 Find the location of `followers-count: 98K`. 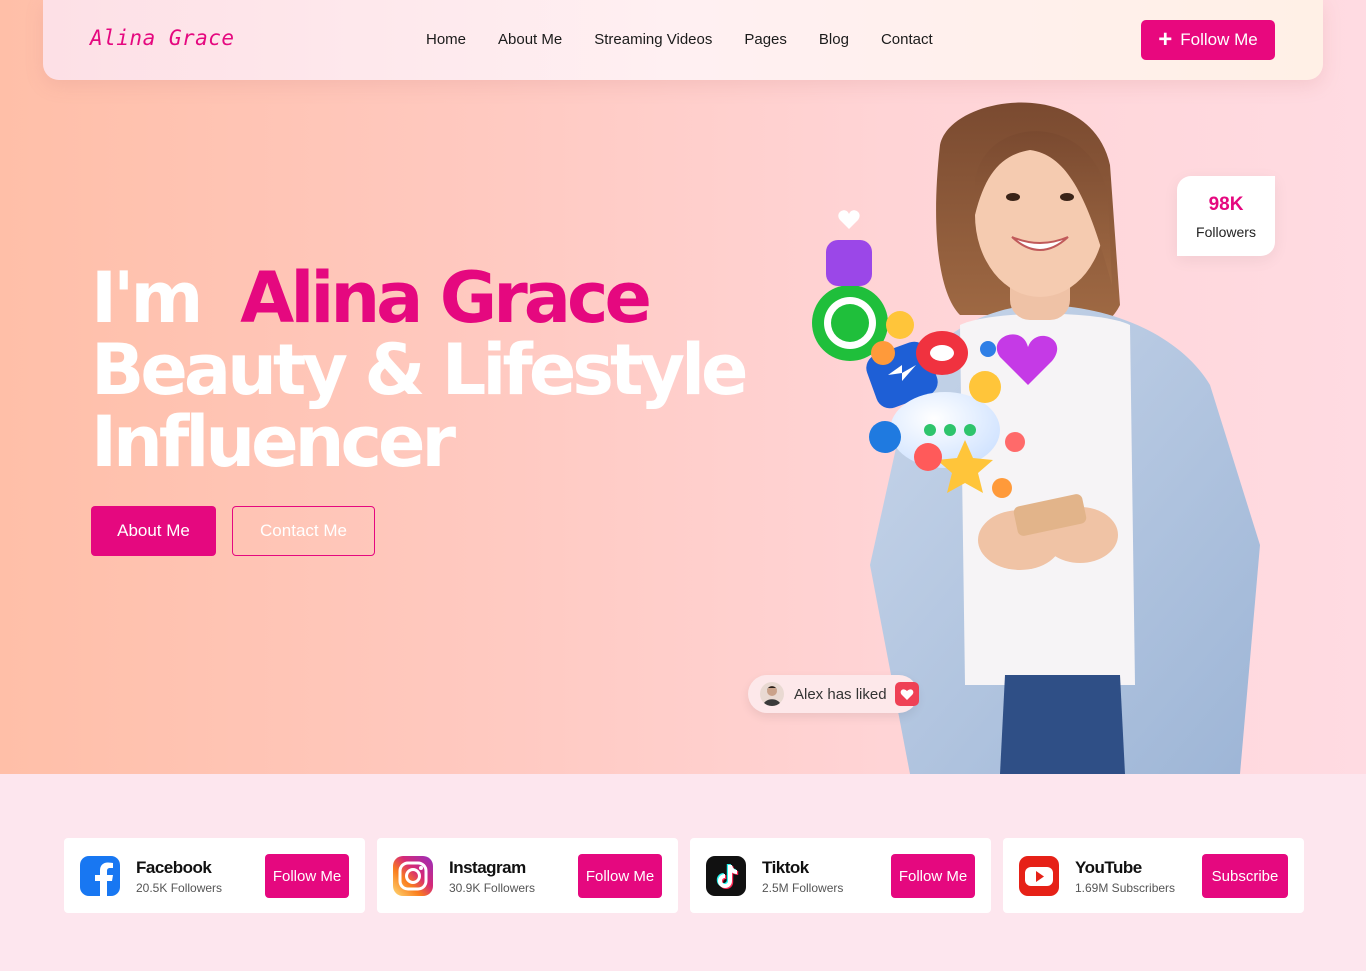

followers-count: 98K is located at coordinates (1226, 204).